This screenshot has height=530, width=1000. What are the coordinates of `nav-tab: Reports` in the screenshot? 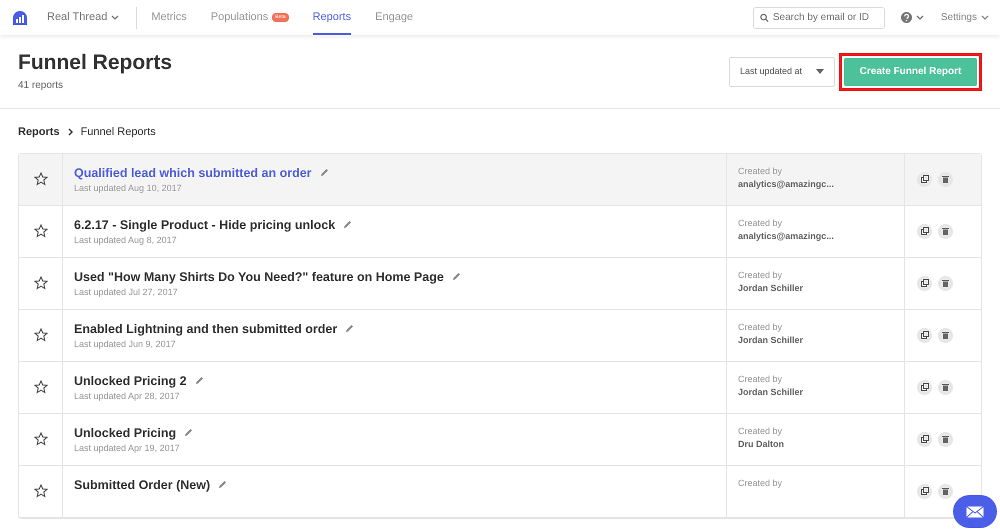 It's located at (332, 17).